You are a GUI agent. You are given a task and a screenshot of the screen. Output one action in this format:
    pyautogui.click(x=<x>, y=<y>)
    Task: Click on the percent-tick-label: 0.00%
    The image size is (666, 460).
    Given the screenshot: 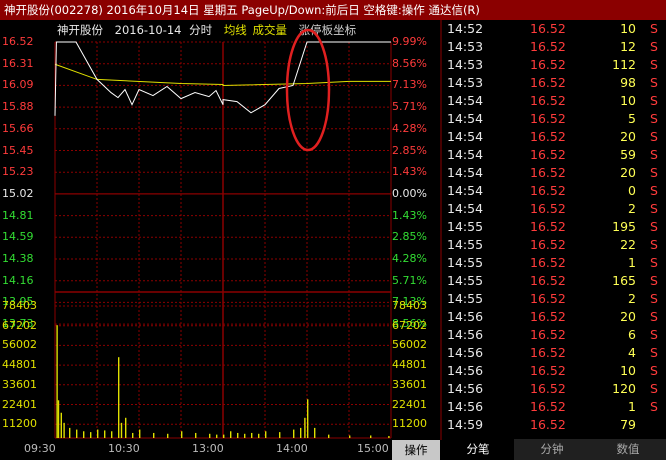 What is the action you would take?
    pyautogui.click(x=409, y=193)
    